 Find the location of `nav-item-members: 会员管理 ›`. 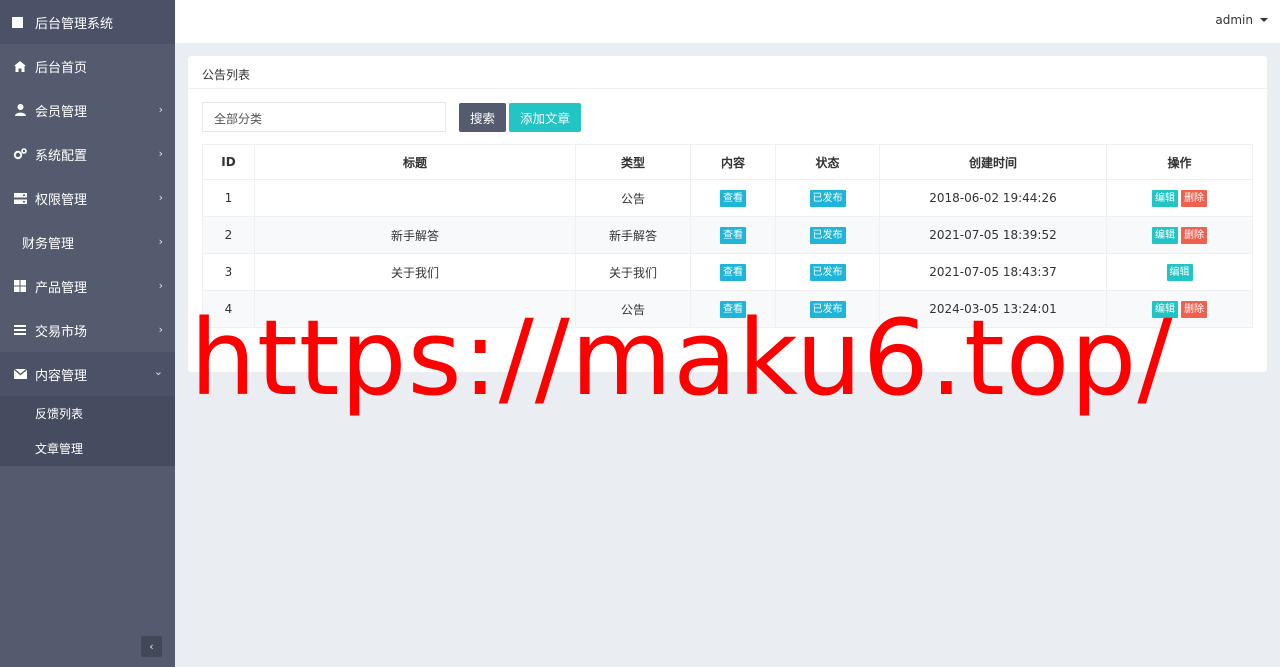

nav-item-members: 会员管理 › is located at coordinates (87, 110).